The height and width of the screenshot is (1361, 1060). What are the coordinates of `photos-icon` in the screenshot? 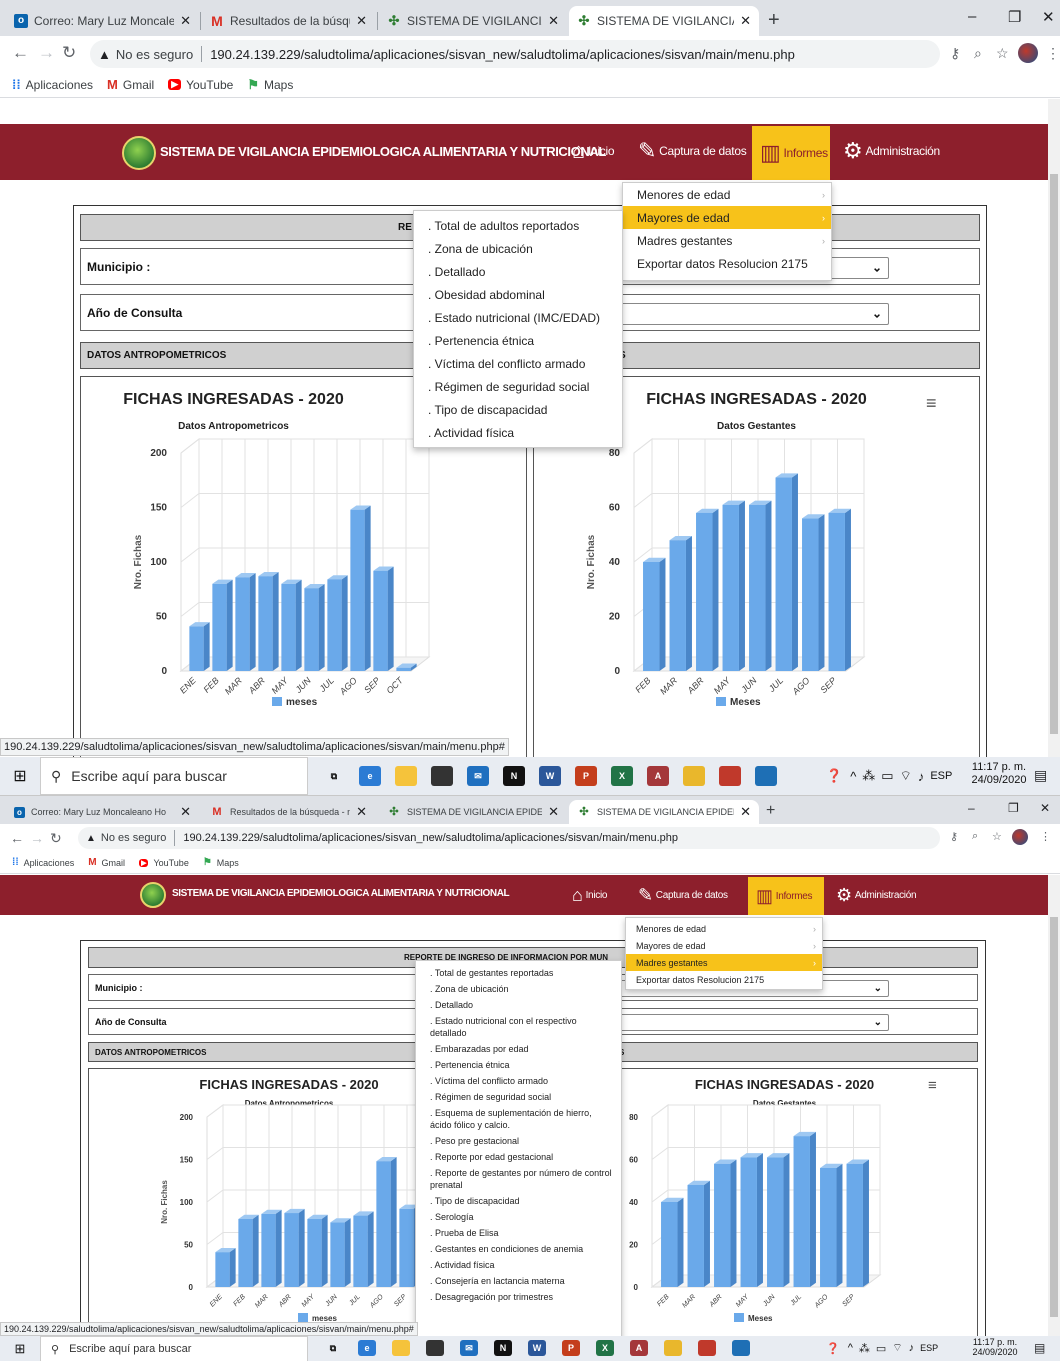 It's located at (741, 1348).